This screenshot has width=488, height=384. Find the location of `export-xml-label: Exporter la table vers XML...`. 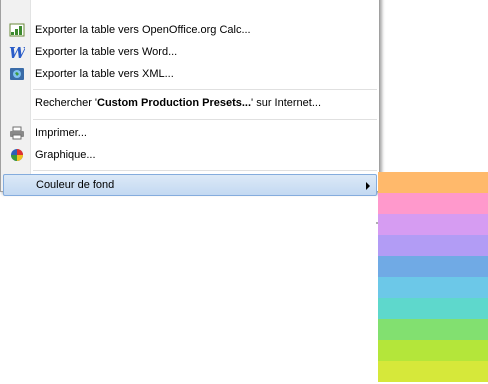

export-xml-label: Exporter la table vers XML... is located at coordinates (104, 74).